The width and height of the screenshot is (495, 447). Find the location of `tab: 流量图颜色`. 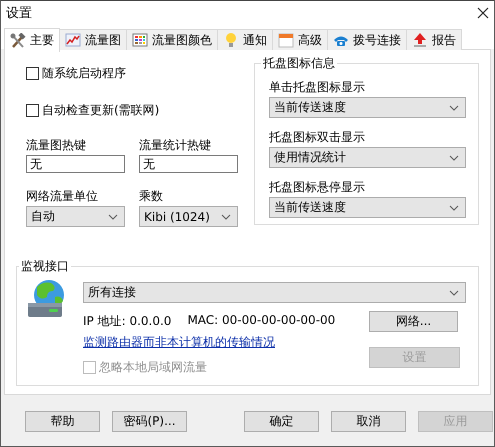

tab: 流量图颜色 is located at coordinates (172, 39).